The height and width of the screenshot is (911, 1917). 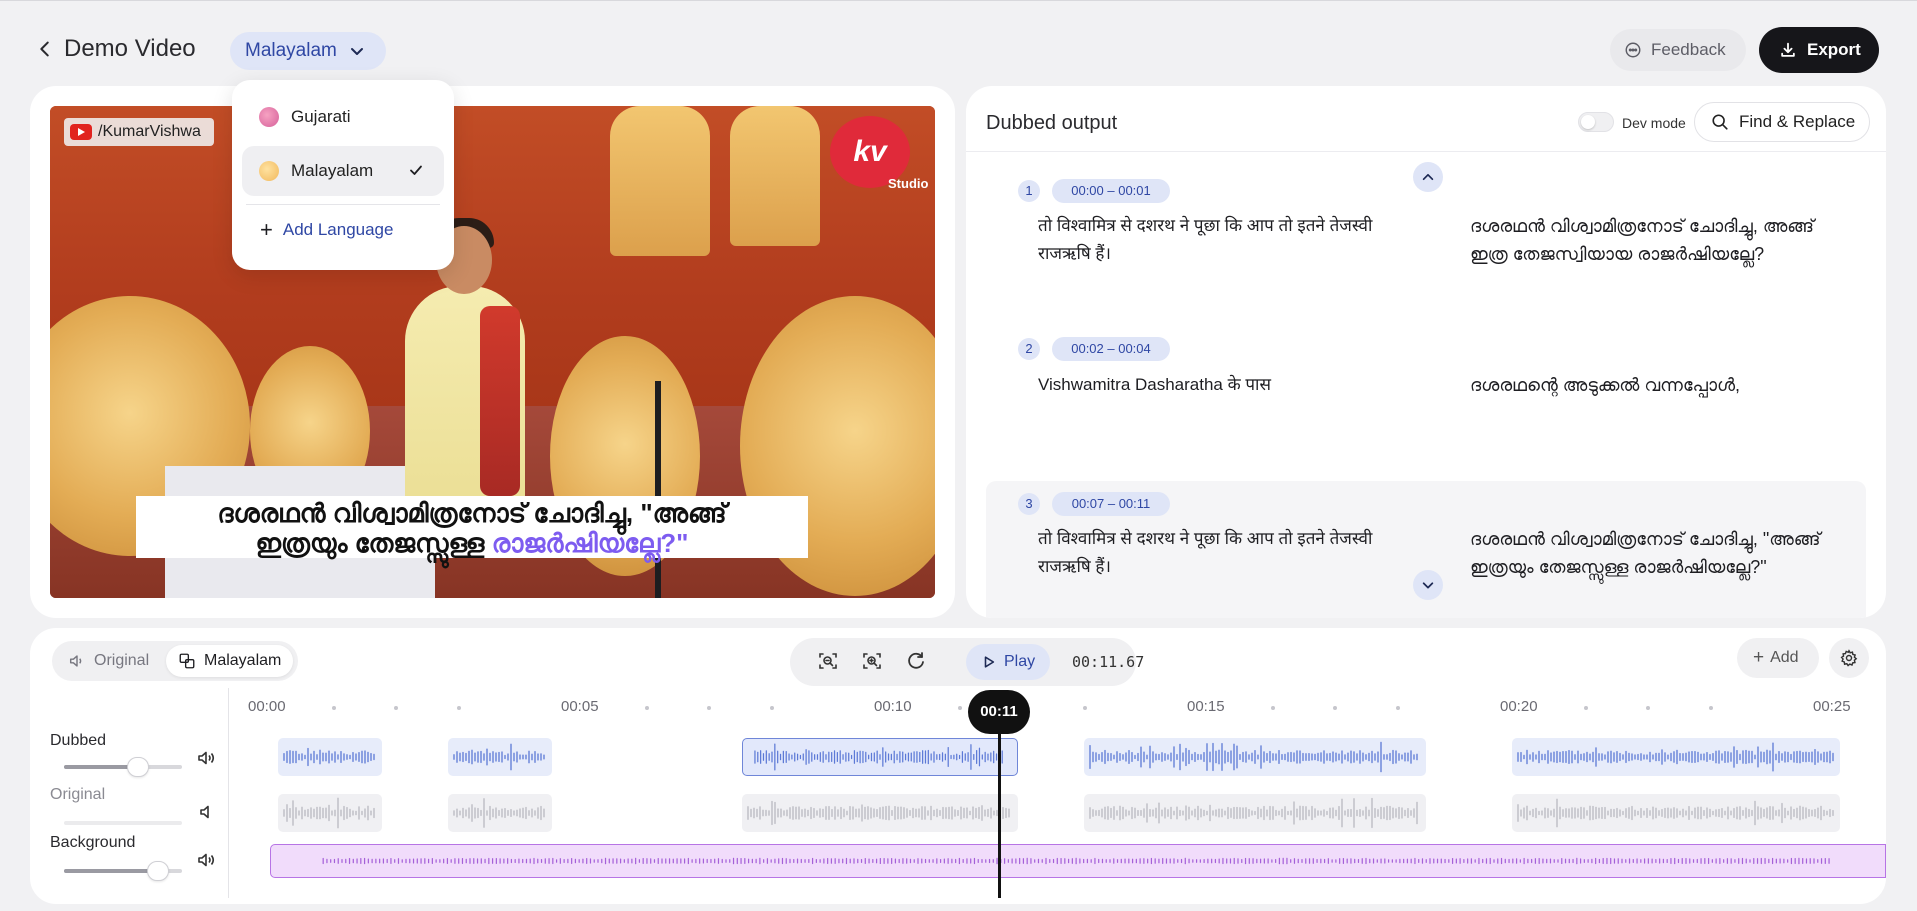 I want to click on chevron-down-icon, so click(x=1428, y=585).